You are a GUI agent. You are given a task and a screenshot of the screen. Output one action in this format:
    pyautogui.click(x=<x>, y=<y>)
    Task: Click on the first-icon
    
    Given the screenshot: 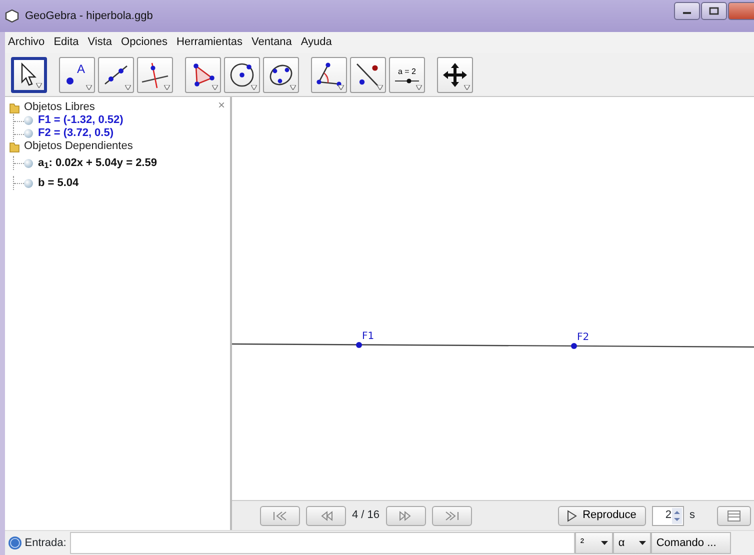 What is the action you would take?
    pyautogui.click(x=280, y=516)
    